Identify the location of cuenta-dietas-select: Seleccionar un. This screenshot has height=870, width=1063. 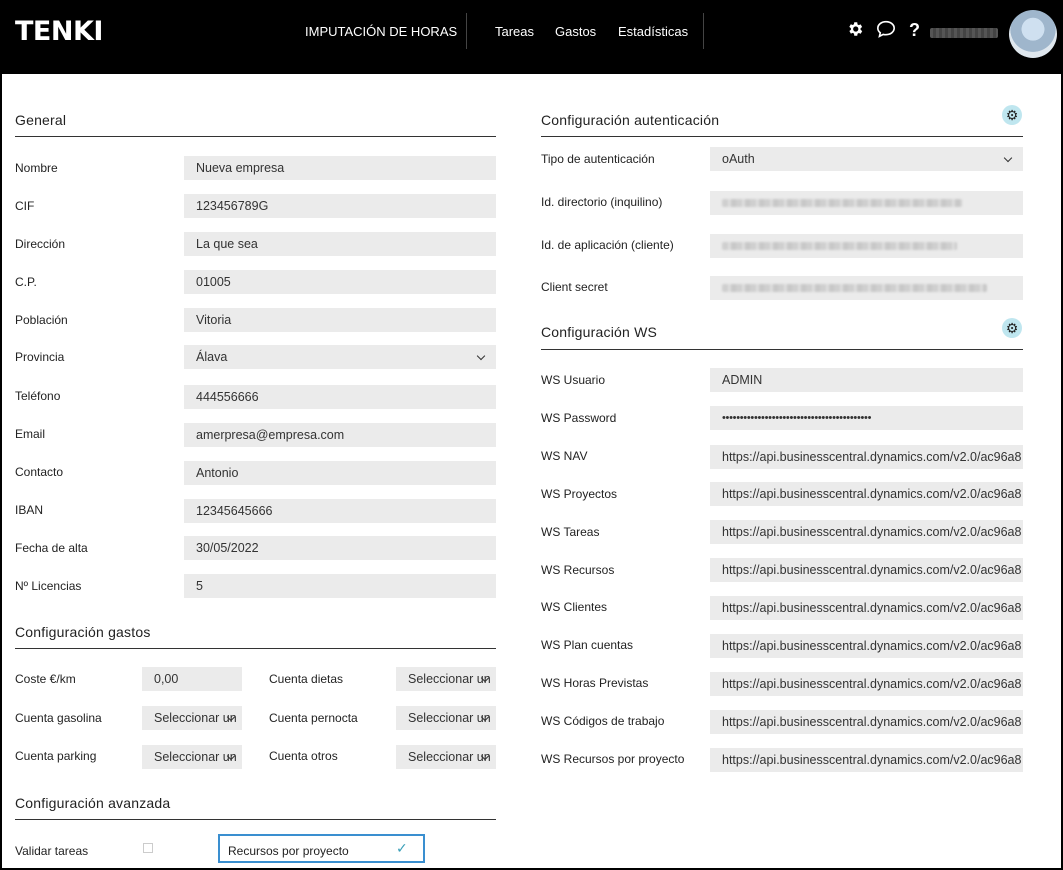
(446, 679).